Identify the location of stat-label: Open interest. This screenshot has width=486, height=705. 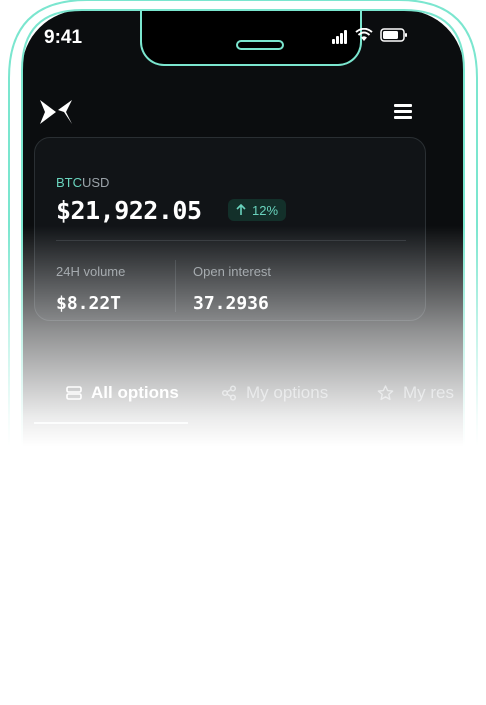
(232, 271).